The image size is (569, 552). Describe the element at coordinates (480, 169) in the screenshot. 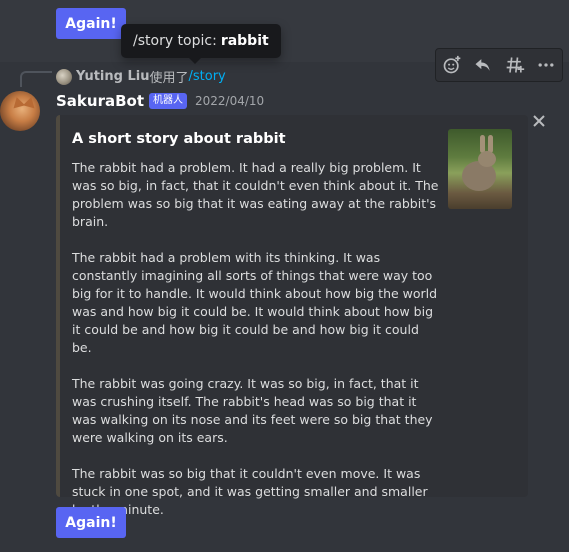

I see `embed-thumbnail` at that location.